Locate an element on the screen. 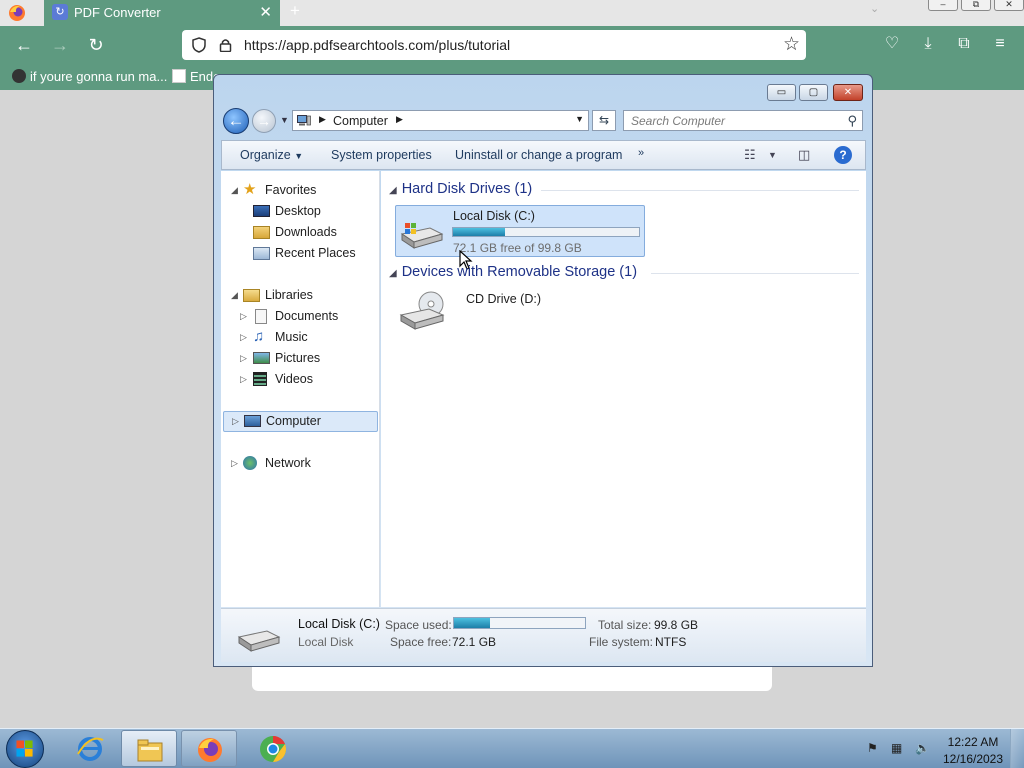 Image resolution: width=1024 pixels, height=768 pixels. nav-downloads: Downloads is located at coordinates (306, 233).